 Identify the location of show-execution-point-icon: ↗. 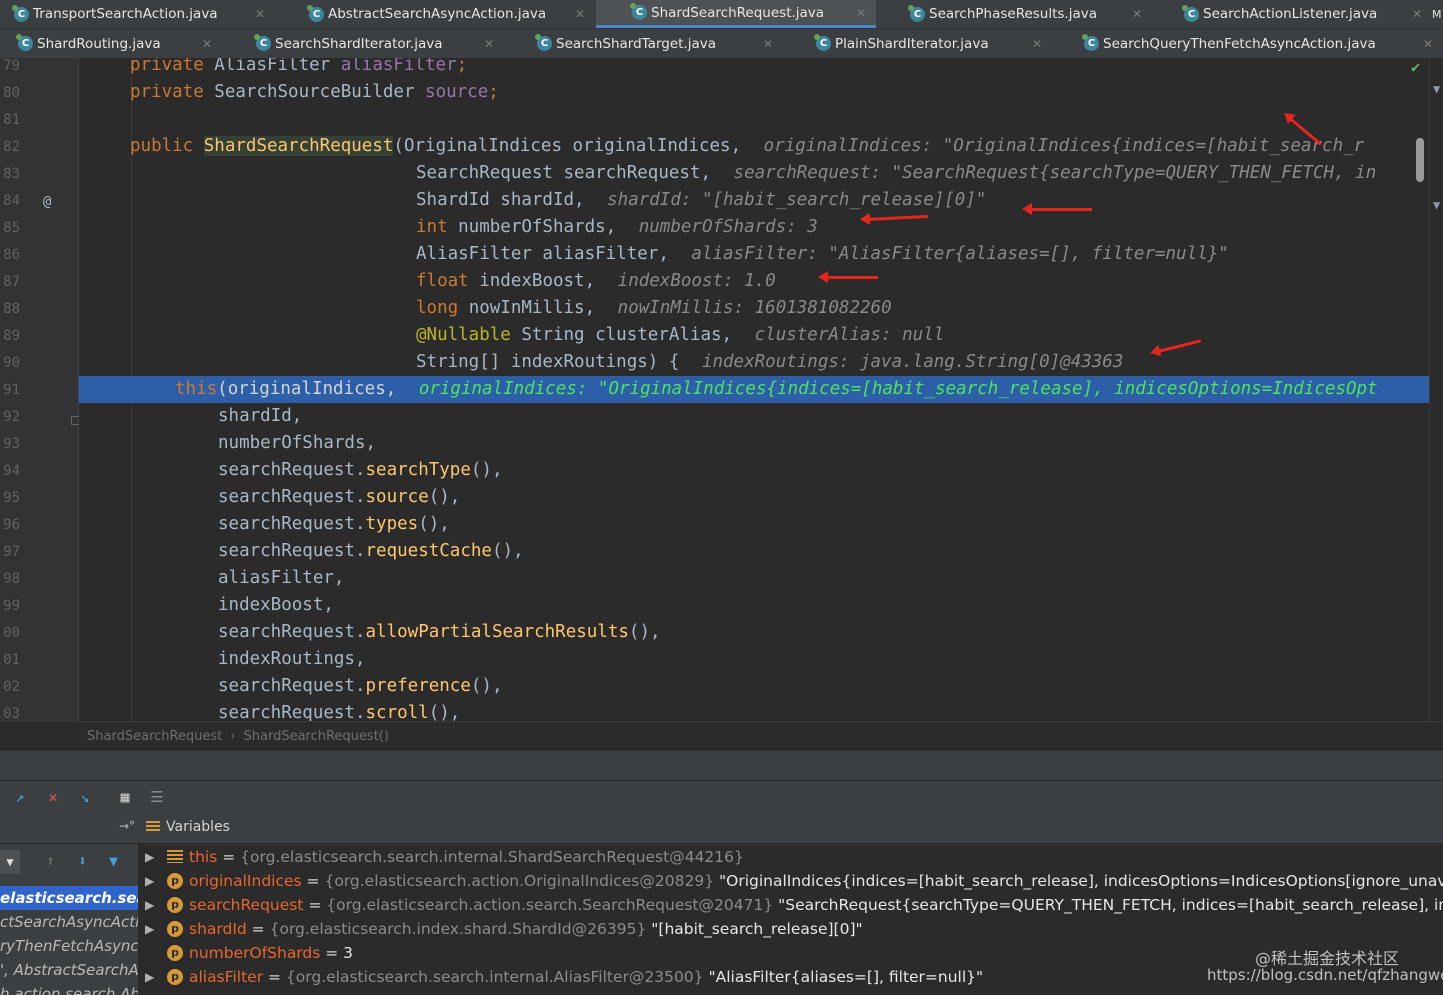
(20, 797).